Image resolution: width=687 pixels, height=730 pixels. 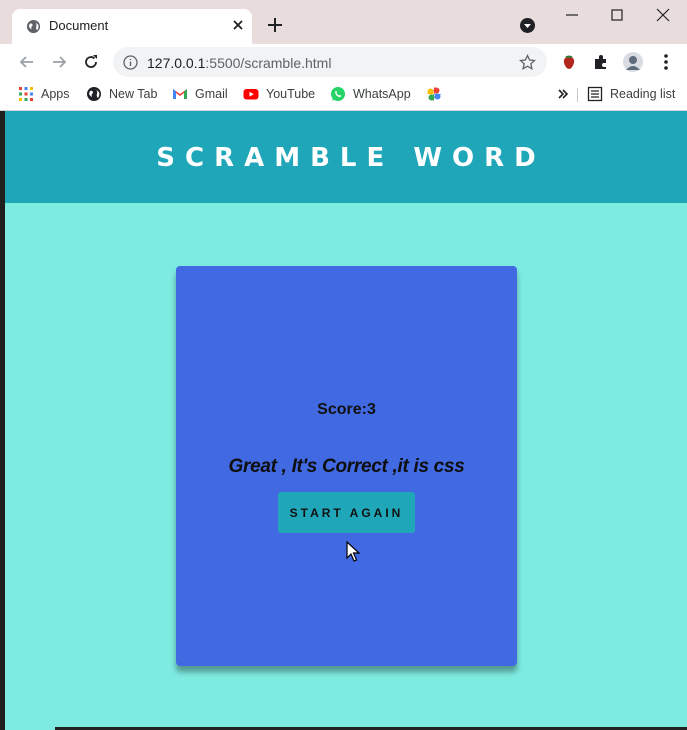 I want to click on whatsapp-icon, so click(x=338, y=94).